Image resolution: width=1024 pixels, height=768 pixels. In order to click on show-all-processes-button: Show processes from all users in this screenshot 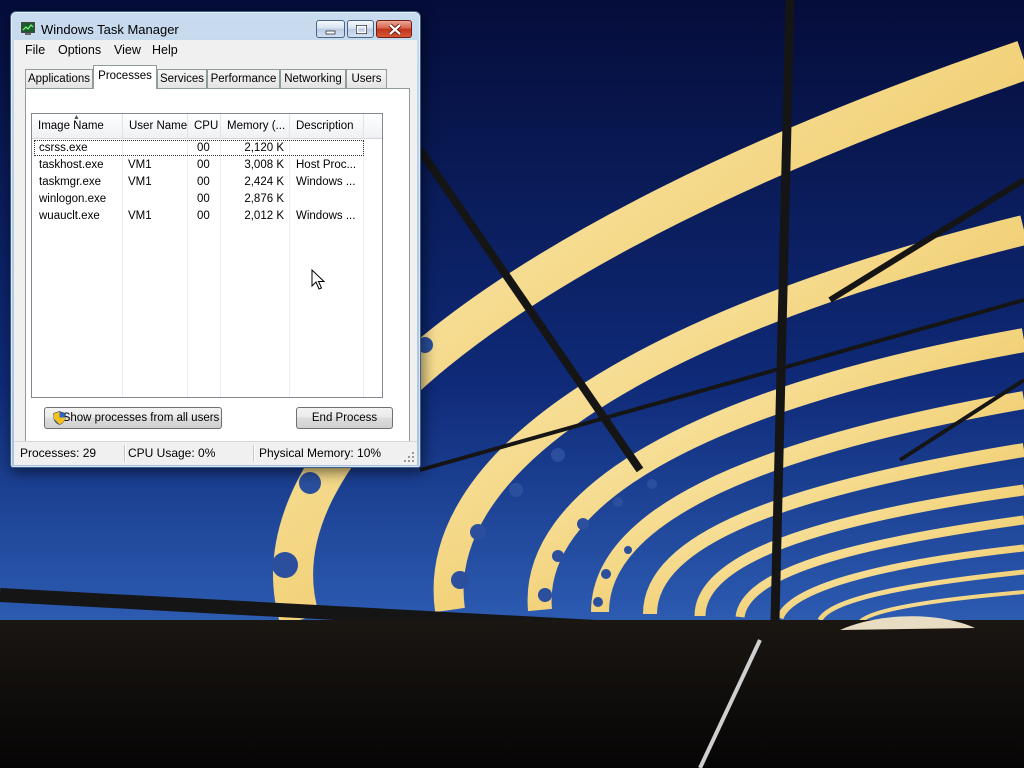, I will do `click(133, 418)`.